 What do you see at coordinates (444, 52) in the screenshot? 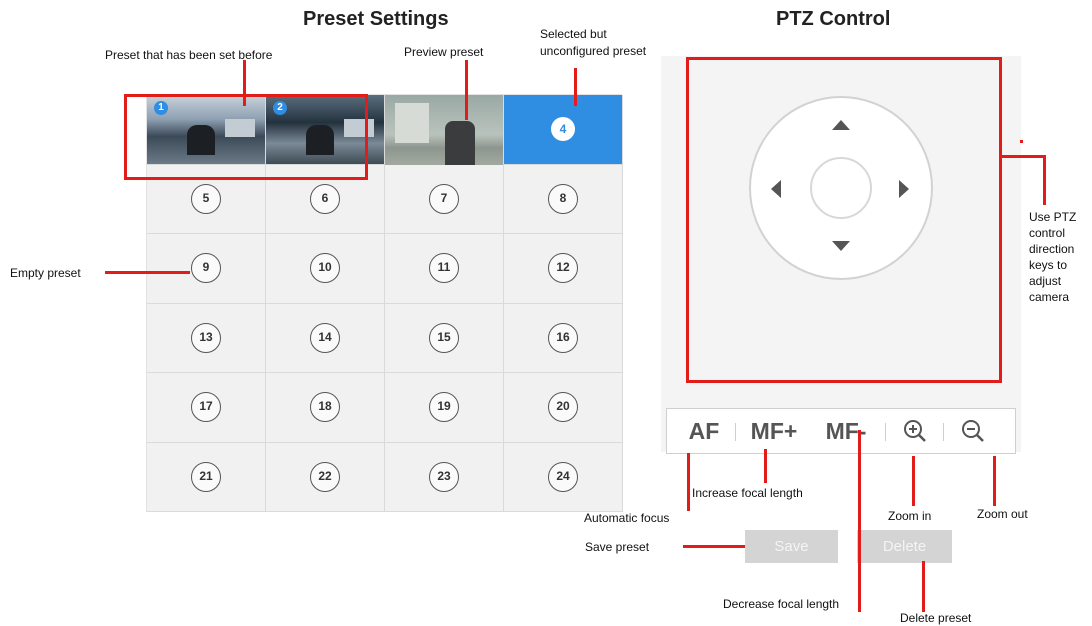
I see `annotation-preview-preset: Preview preset` at bounding box center [444, 52].